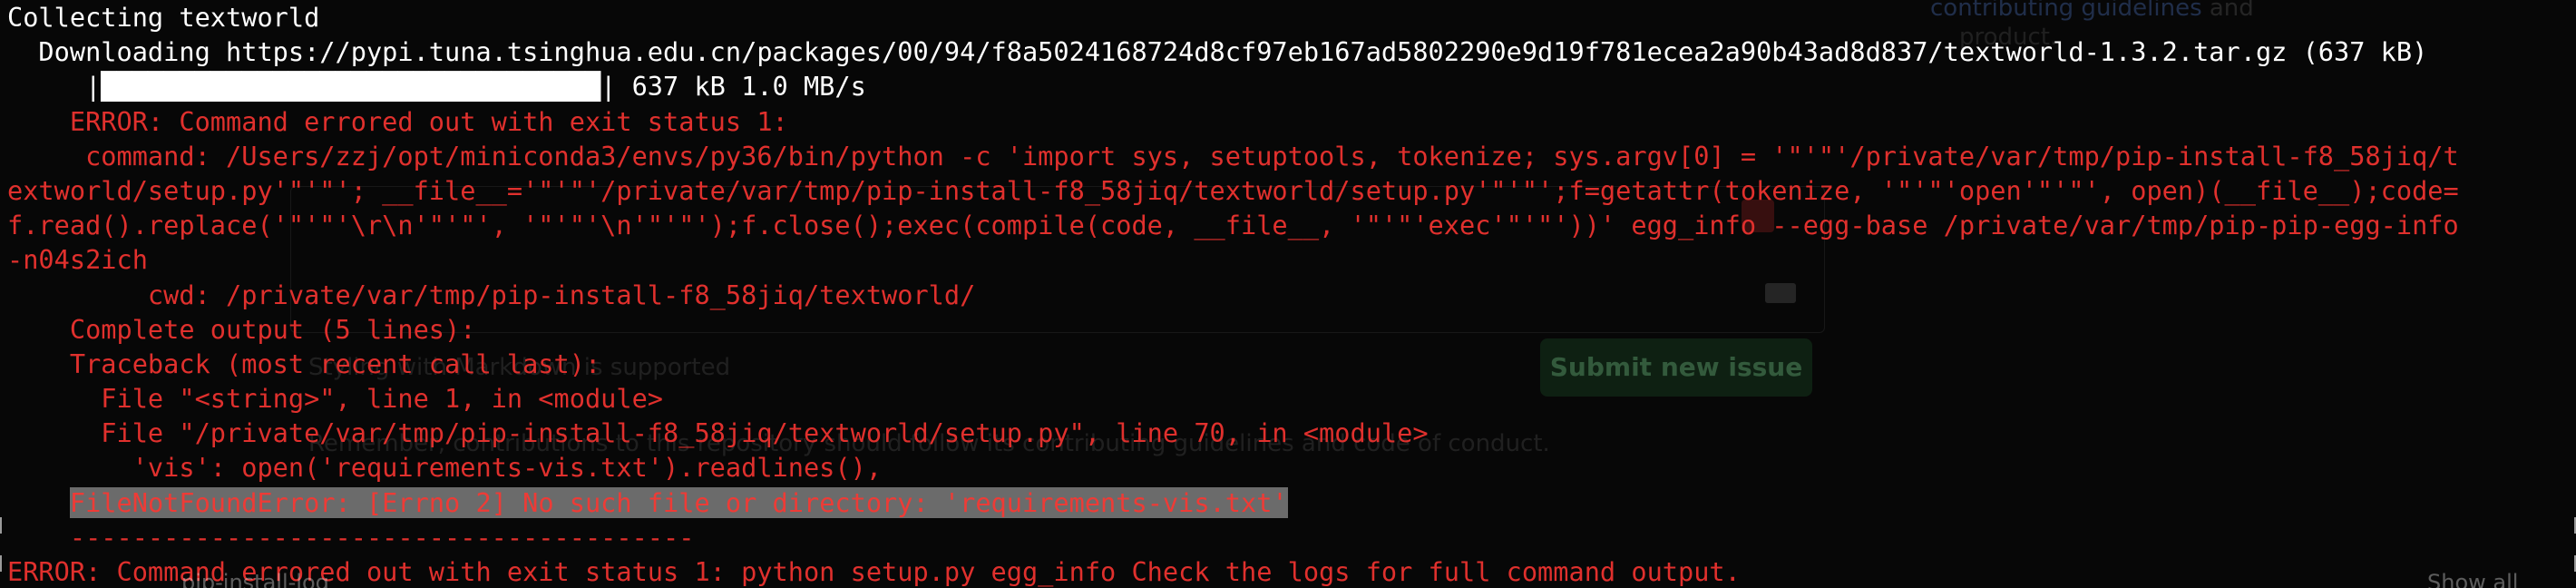 This screenshot has width=2576, height=588. Describe the element at coordinates (335, 399) in the screenshot. I see `terminal-line: File "<string>", line 1, in <module>` at that location.